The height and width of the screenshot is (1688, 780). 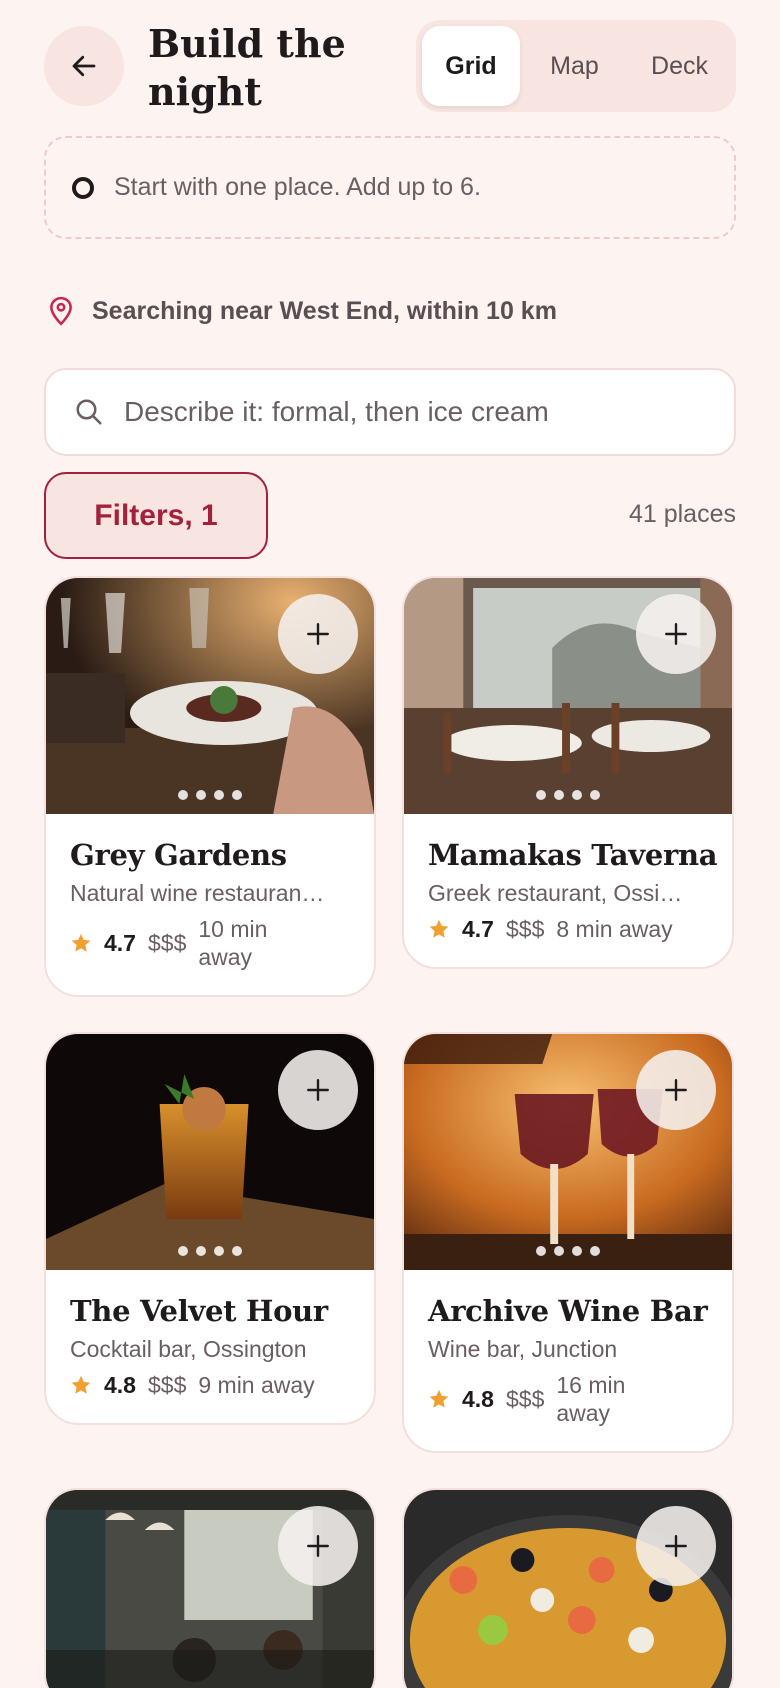 I want to click on tab-map: Map, so click(x=574, y=66).